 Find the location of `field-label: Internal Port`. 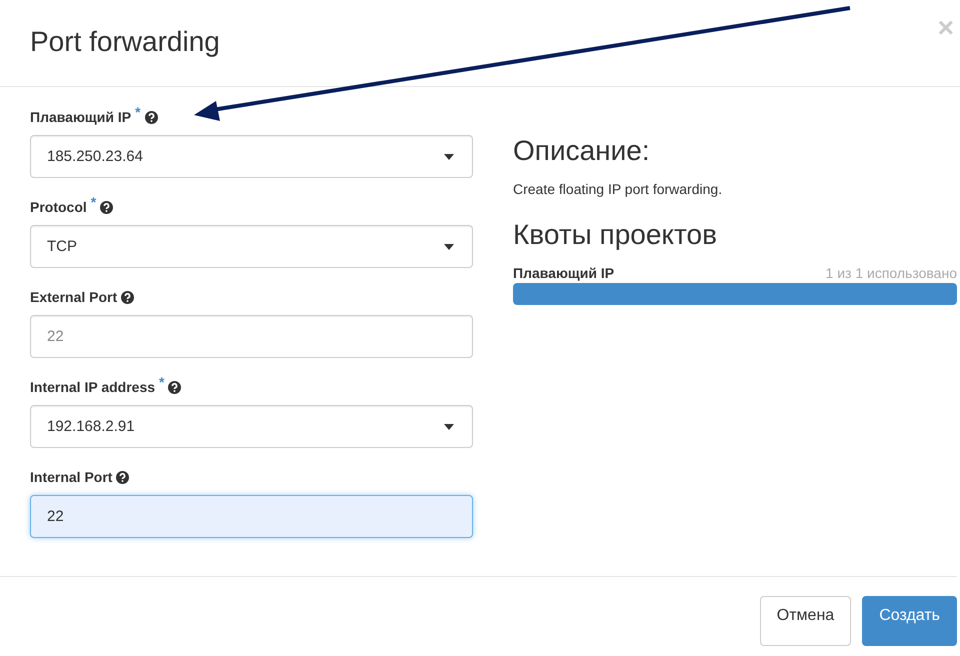

field-label: Internal Port is located at coordinates (71, 477).